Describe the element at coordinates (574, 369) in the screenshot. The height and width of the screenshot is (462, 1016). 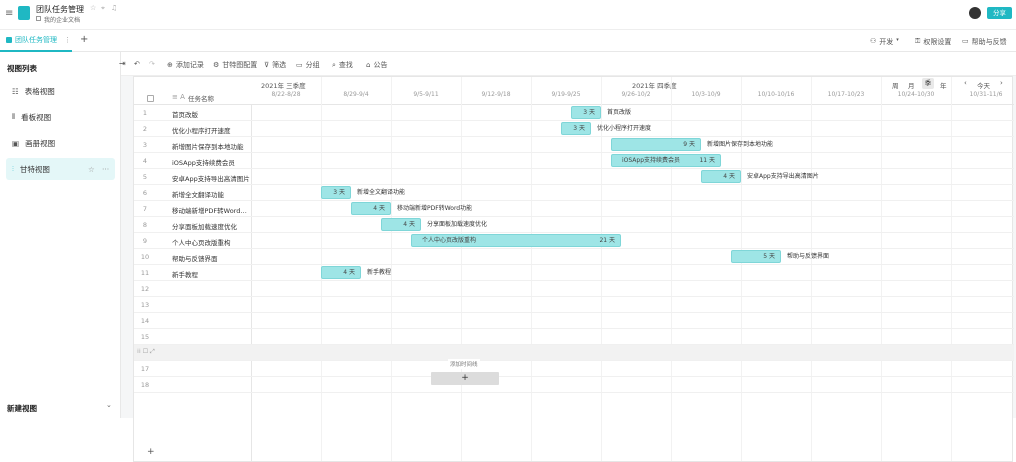
I see `table-row: 17` at that location.